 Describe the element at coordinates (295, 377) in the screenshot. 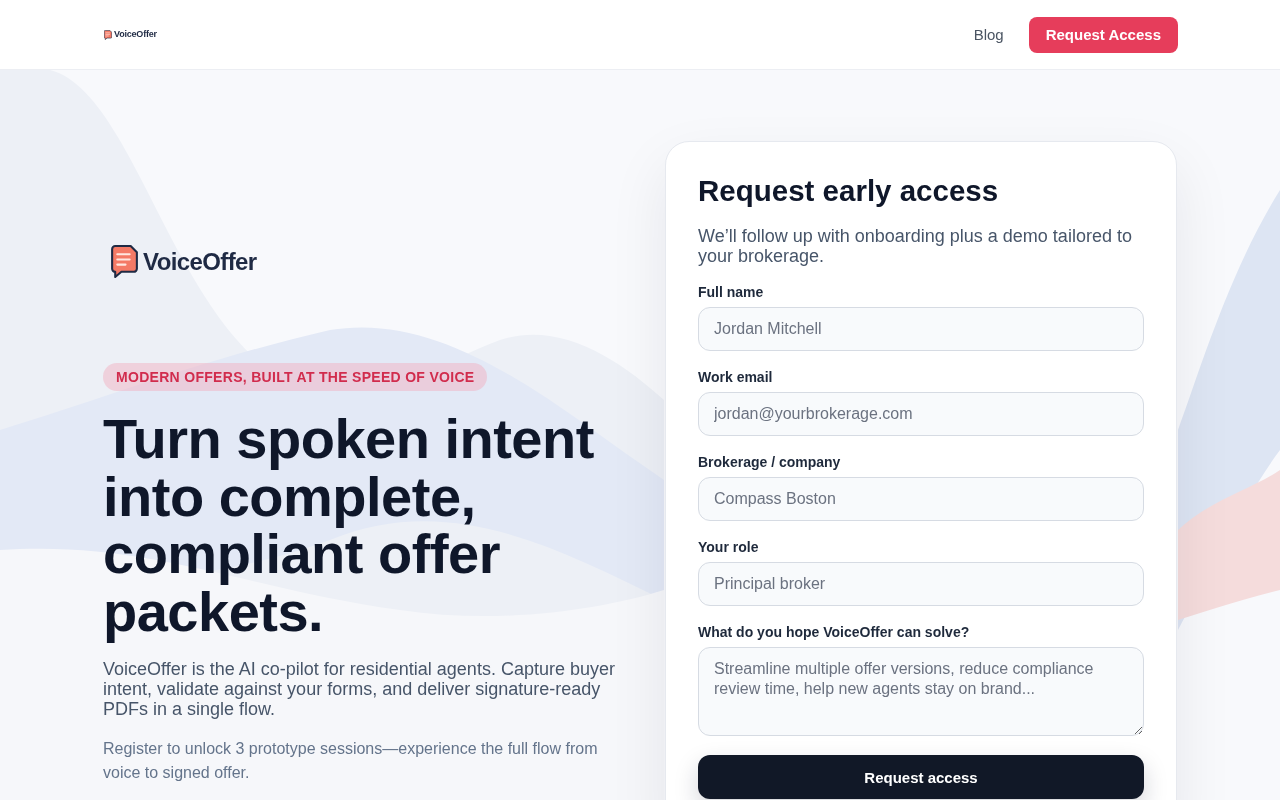

I see `tagline-badge: MODERN OFFERS, BUILT AT THE SPEED OF VOICE` at that location.